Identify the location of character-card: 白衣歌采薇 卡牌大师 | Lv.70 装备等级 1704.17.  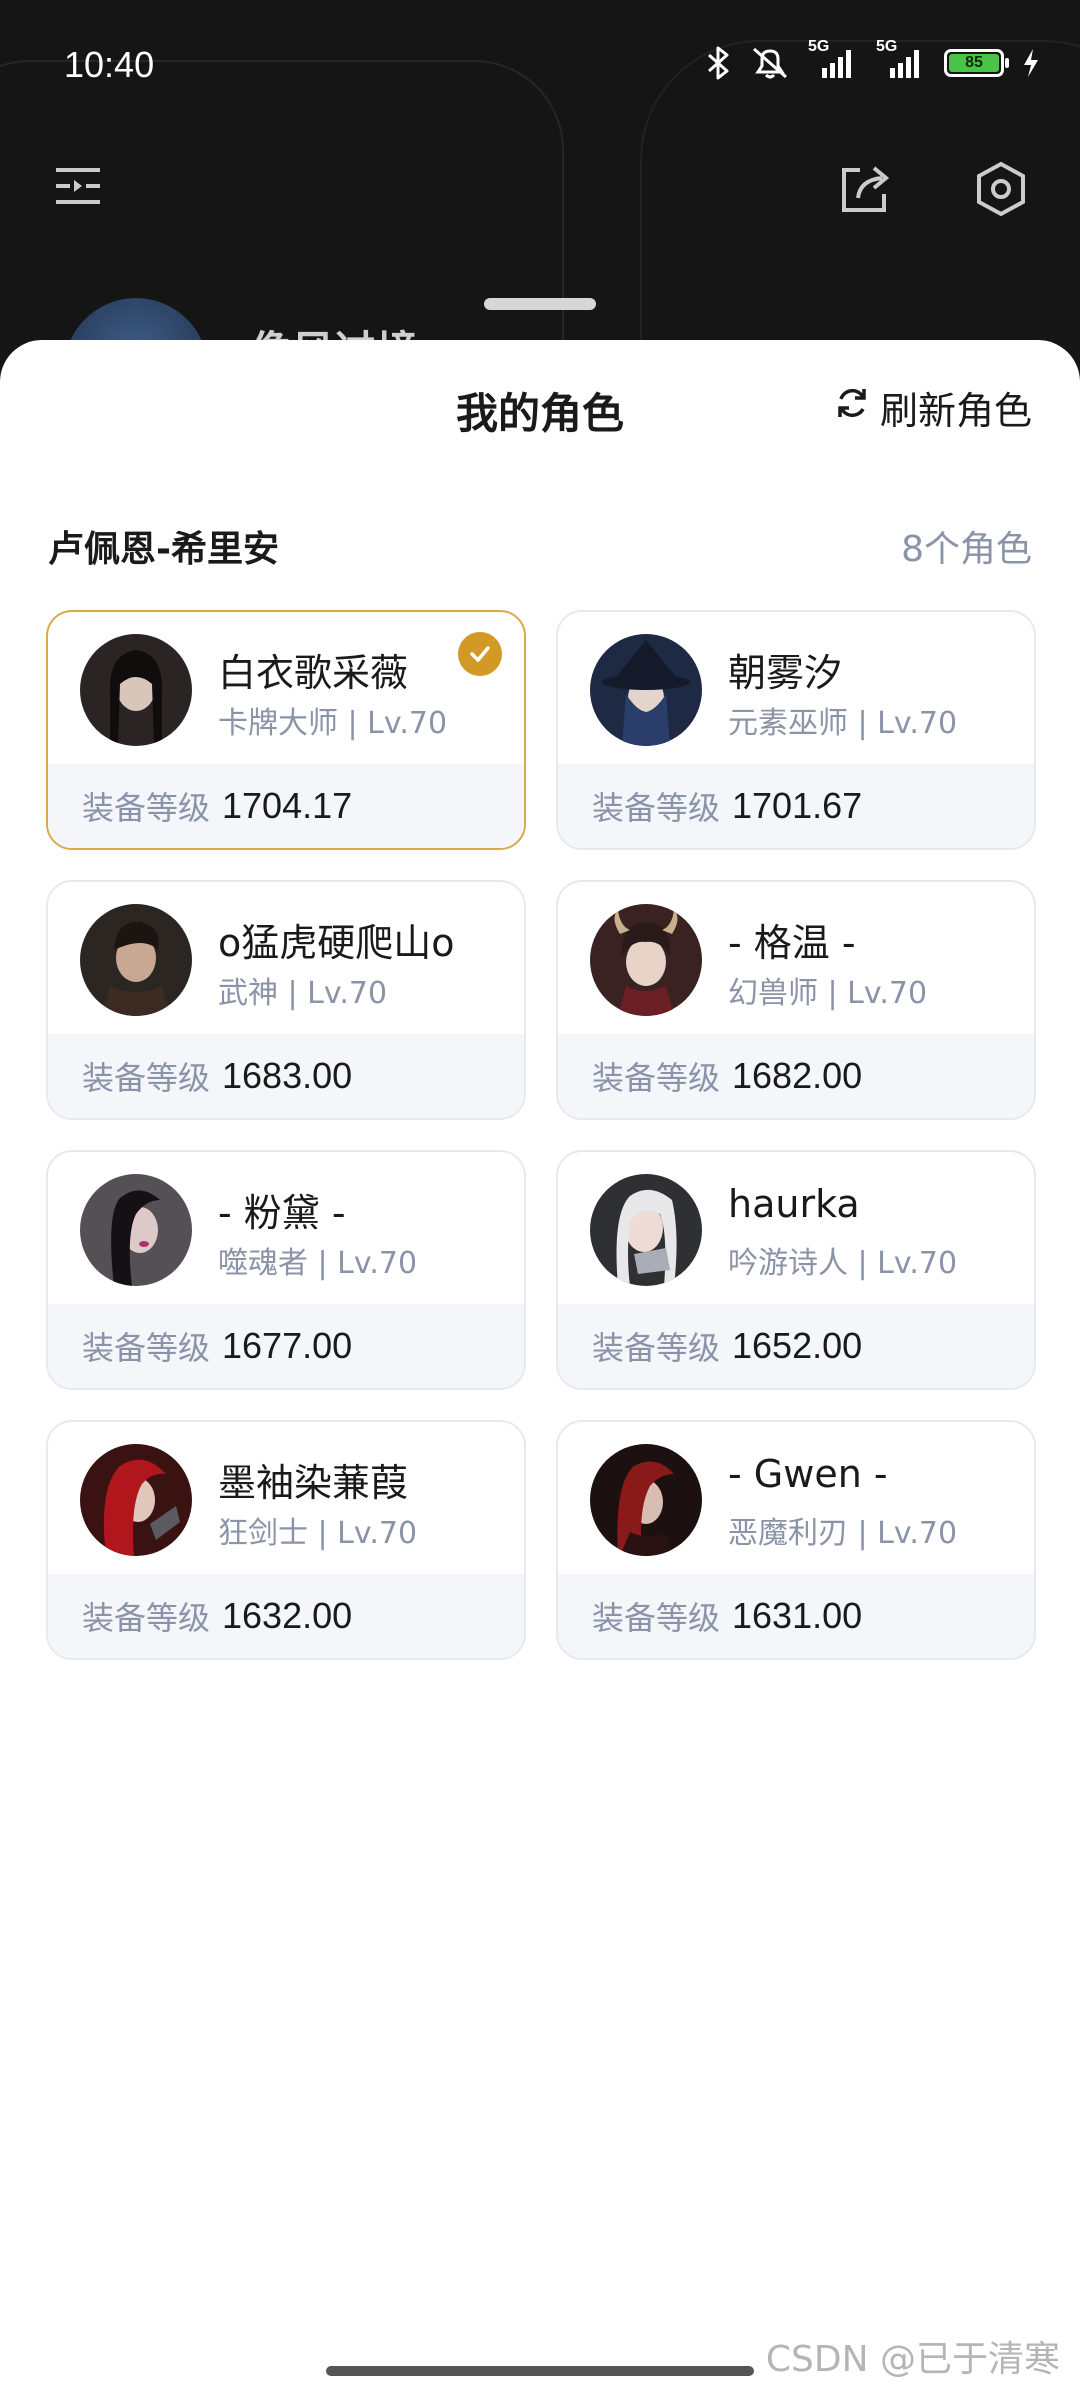
(286, 730).